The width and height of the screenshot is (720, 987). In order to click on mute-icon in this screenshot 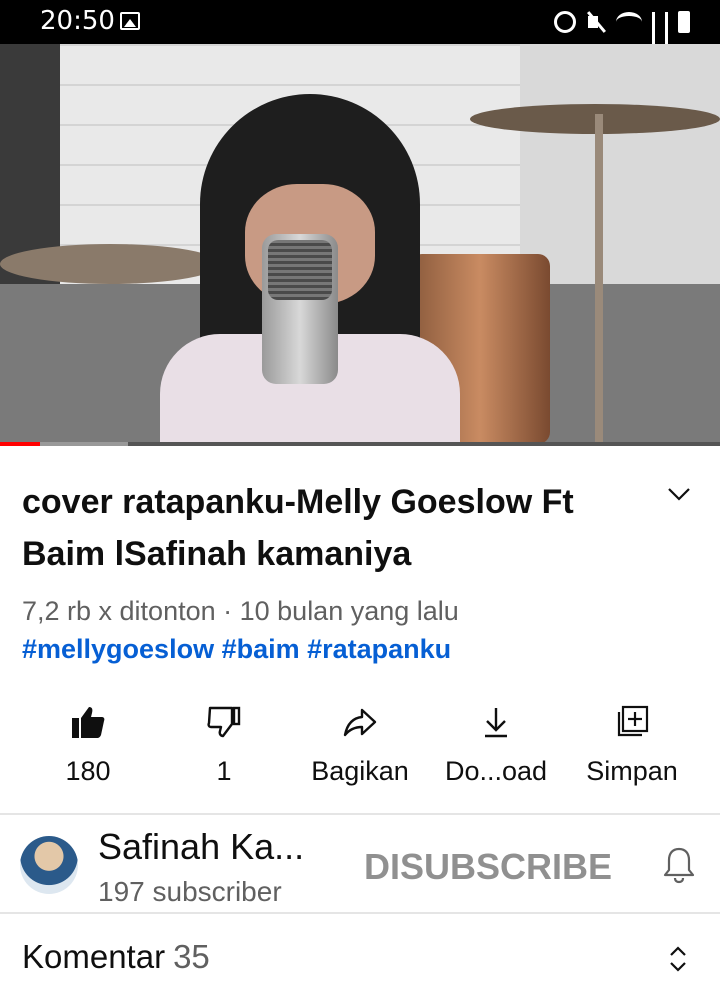, I will do `click(596, 22)`.